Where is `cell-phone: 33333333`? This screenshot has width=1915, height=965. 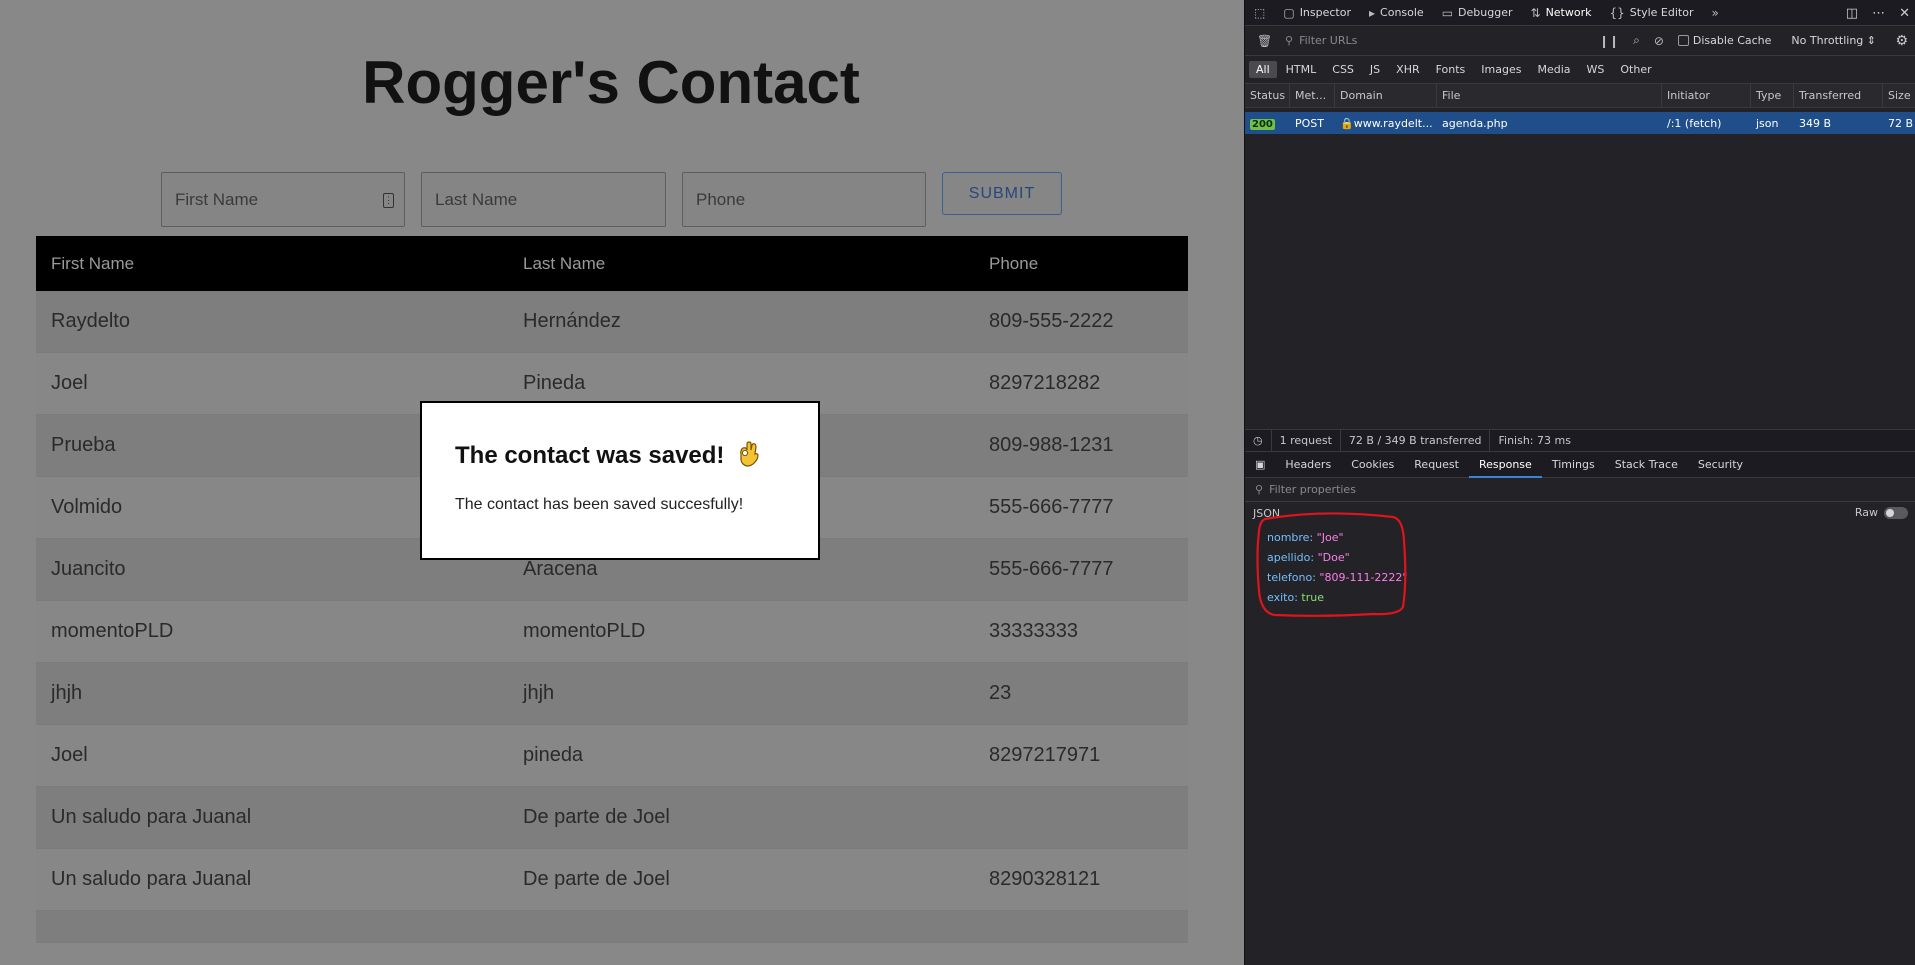
cell-phone: 33333333 is located at coordinates (1033, 631).